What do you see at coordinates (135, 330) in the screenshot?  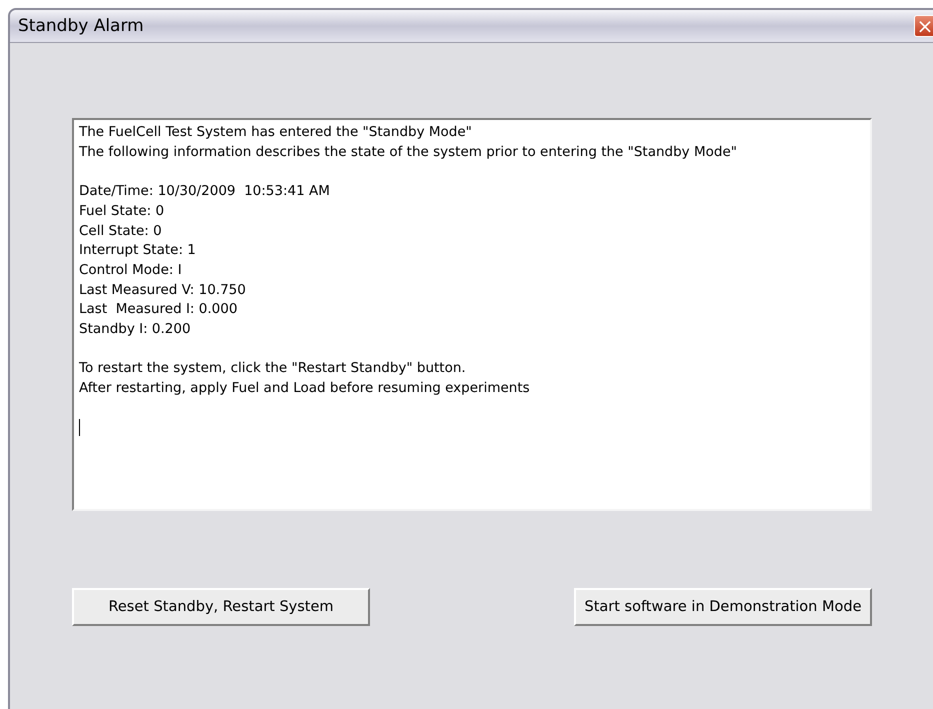 I see `message-line: Standby I: 0.200` at bounding box center [135, 330].